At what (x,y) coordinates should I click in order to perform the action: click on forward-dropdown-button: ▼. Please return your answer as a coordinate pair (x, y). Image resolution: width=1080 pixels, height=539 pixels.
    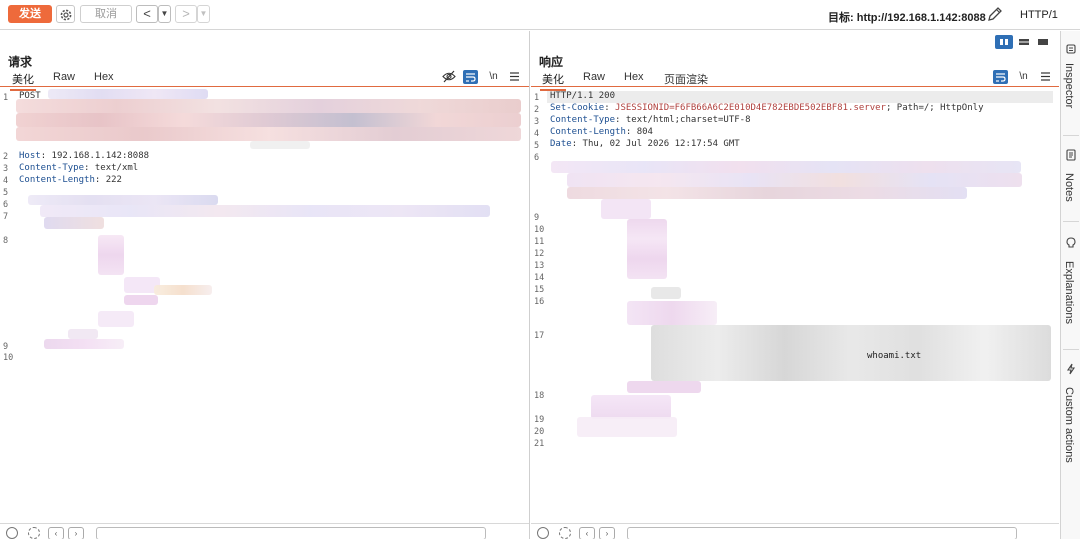
    Looking at the image, I should click on (203, 14).